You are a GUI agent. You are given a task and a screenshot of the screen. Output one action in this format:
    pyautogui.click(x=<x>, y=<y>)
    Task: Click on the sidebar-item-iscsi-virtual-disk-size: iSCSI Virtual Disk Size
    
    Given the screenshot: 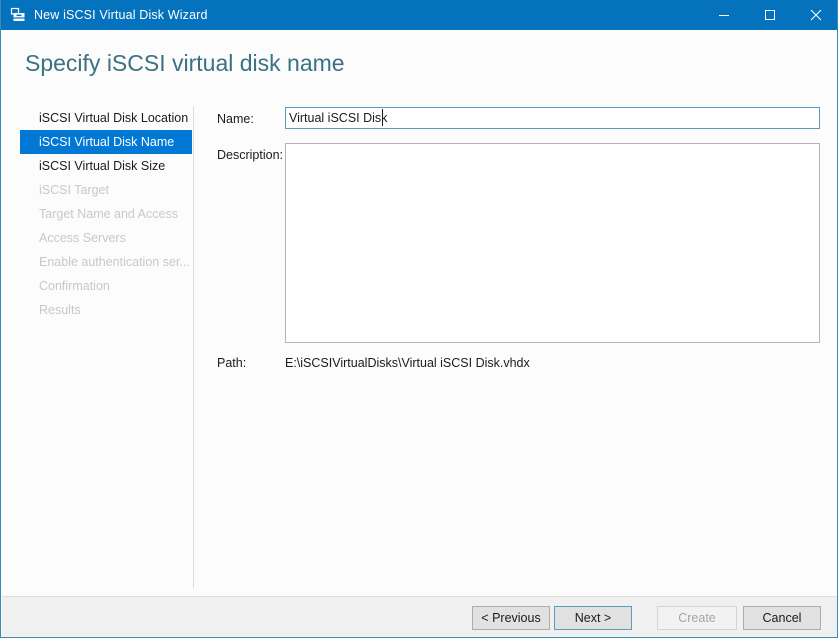 What is the action you would take?
    pyautogui.click(x=106, y=166)
    